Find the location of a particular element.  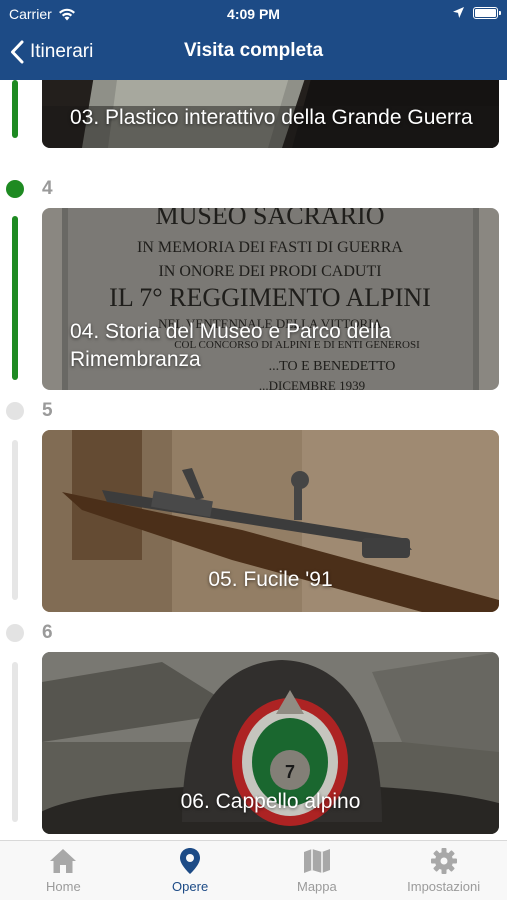

map-pin-icon is located at coordinates (190, 861).